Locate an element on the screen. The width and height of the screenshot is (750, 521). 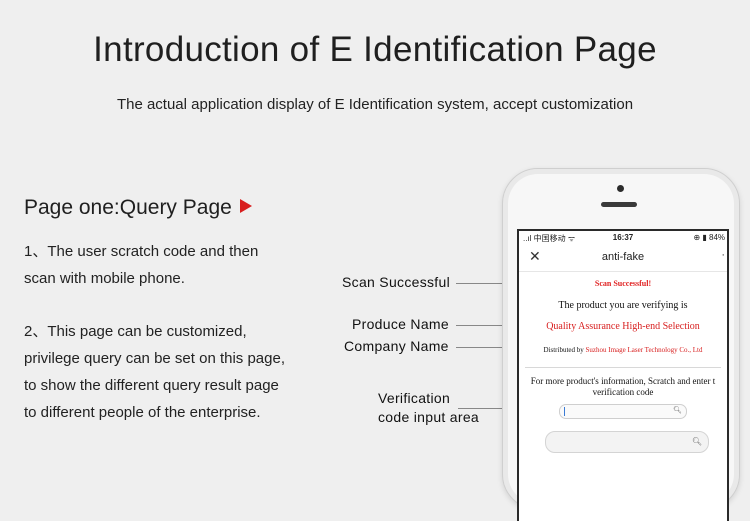
section-title: Page one:Query Page is located at coordinates (138, 208).